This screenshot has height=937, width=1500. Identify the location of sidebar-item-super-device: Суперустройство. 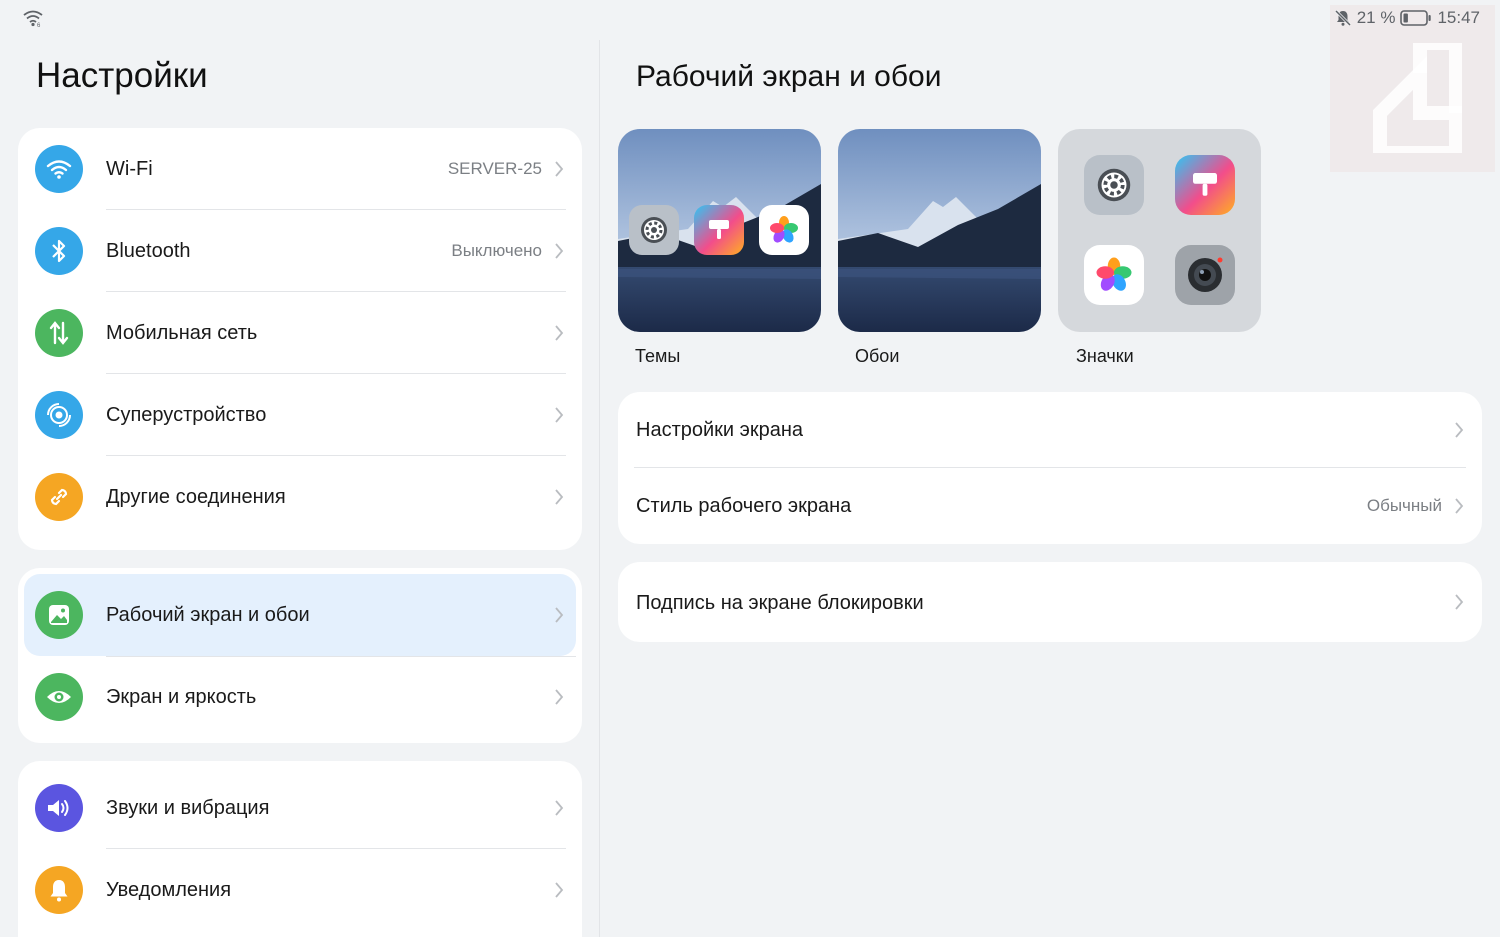
(300, 415).